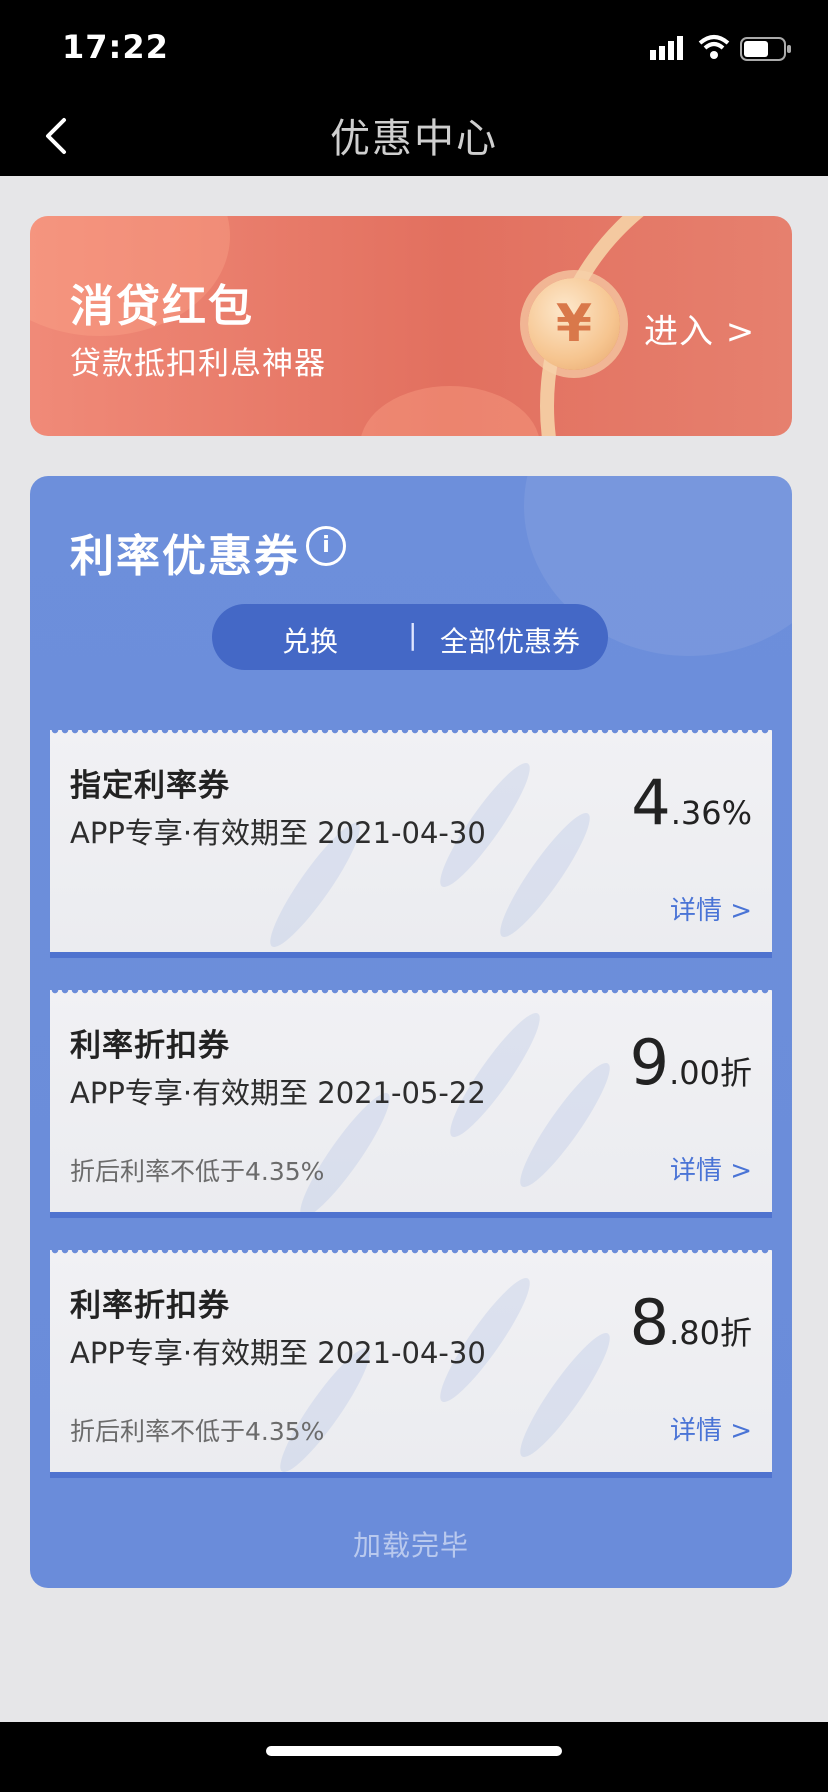 This screenshot has height=1792, width=828. I want to click on coupon-validity: APP专享·有效期至 2021-05-22, so click(278, 1093).